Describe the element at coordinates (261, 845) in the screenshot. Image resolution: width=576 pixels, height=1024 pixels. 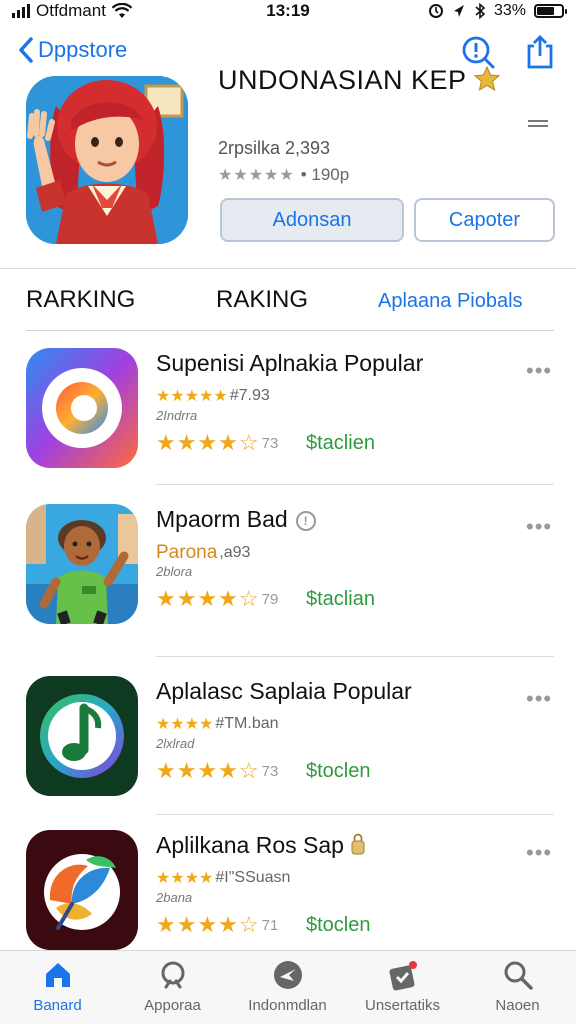
I see `app-name: Aplilkana Ros Sap` at that location.